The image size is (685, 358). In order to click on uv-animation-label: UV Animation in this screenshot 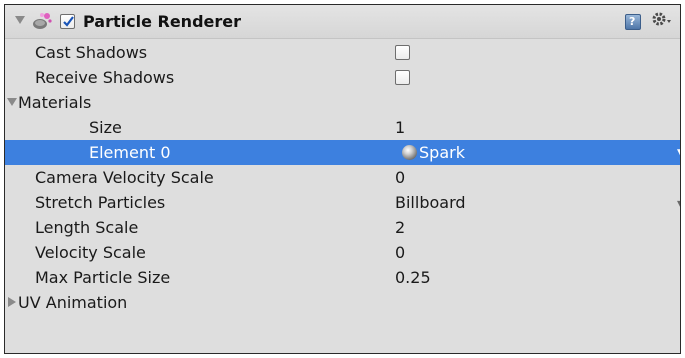, I will do `click(73, 302)`.